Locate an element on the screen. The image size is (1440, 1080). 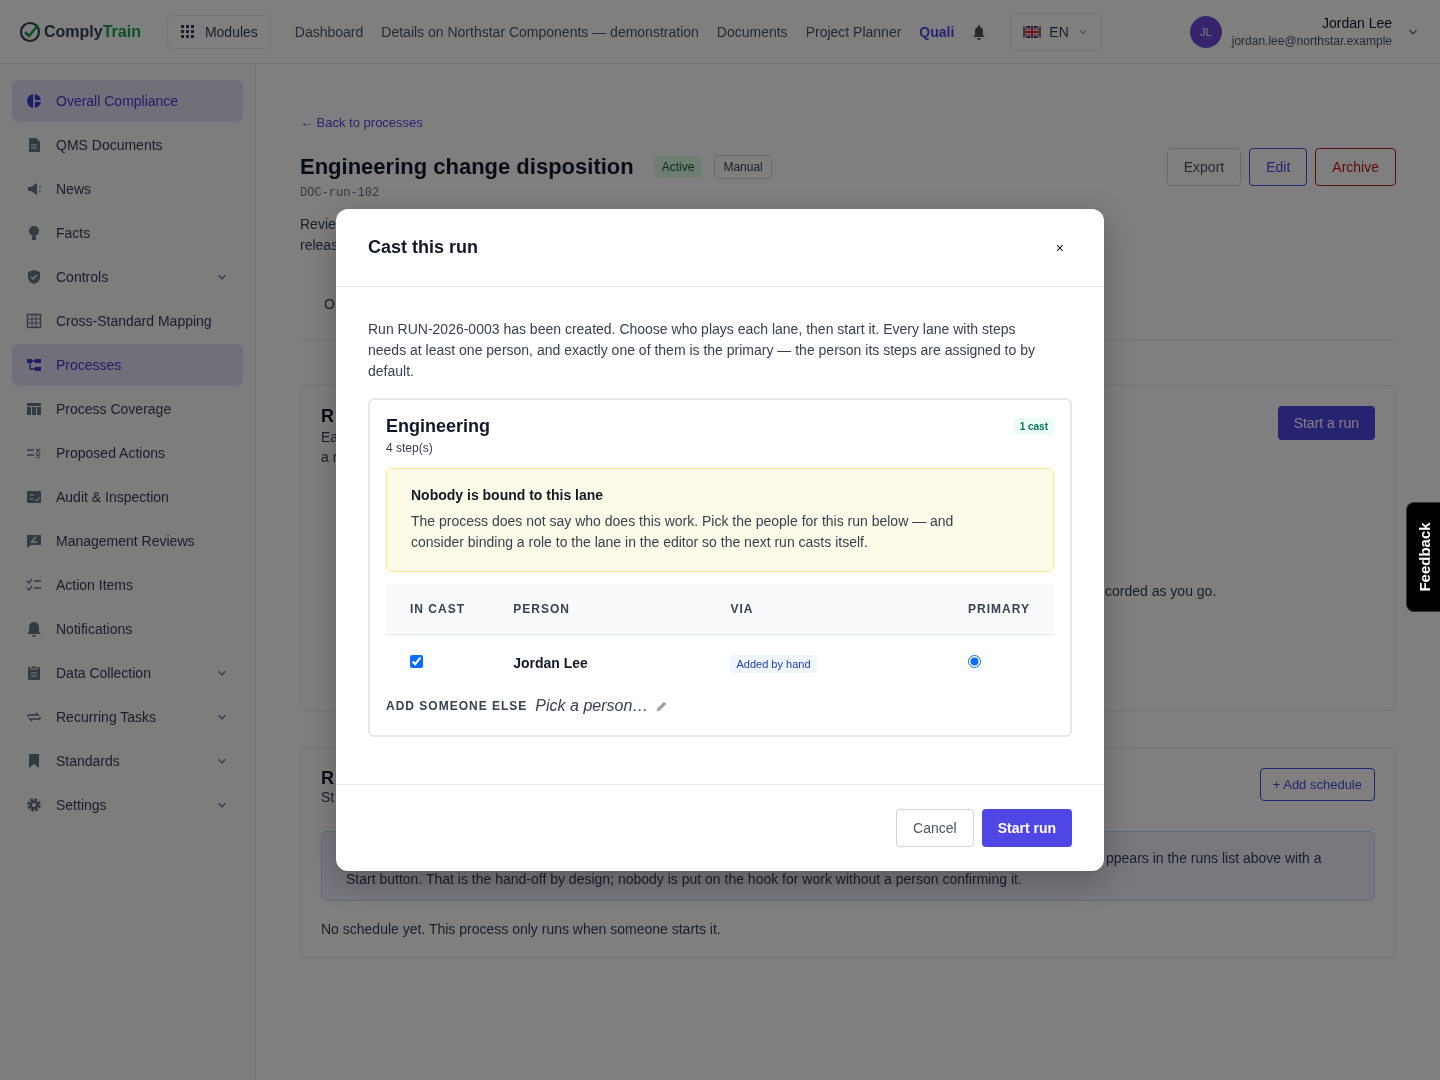
flag-icon is located at coordinates (1032, 31).